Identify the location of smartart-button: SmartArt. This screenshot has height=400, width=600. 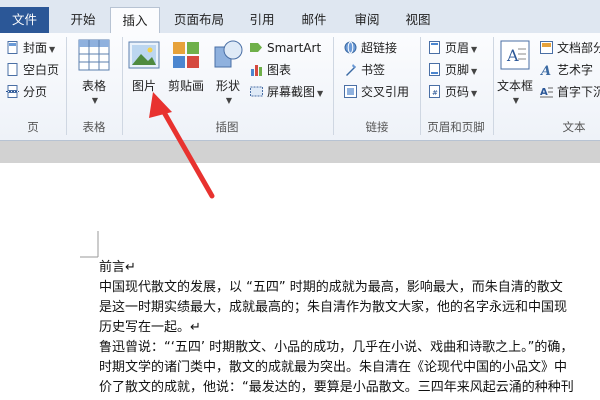
(285, 48).